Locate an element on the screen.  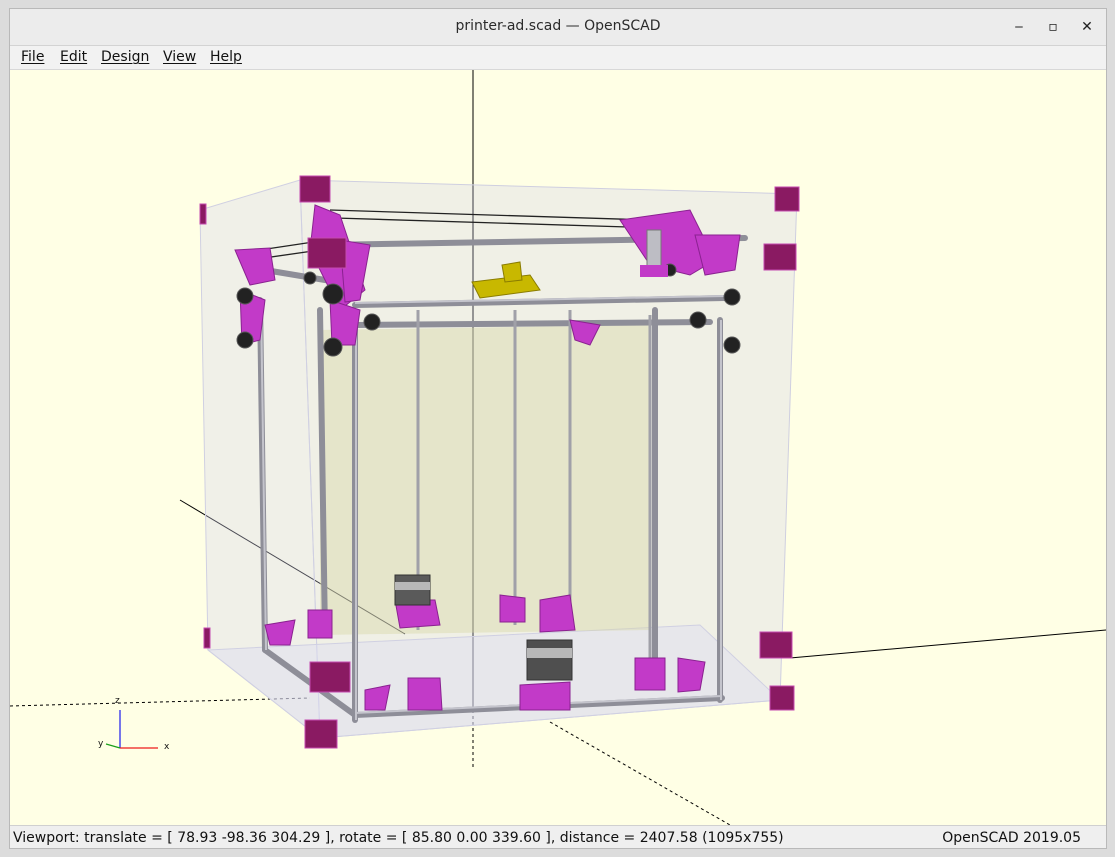
menu-file: File is located at coordinates (32, 57).